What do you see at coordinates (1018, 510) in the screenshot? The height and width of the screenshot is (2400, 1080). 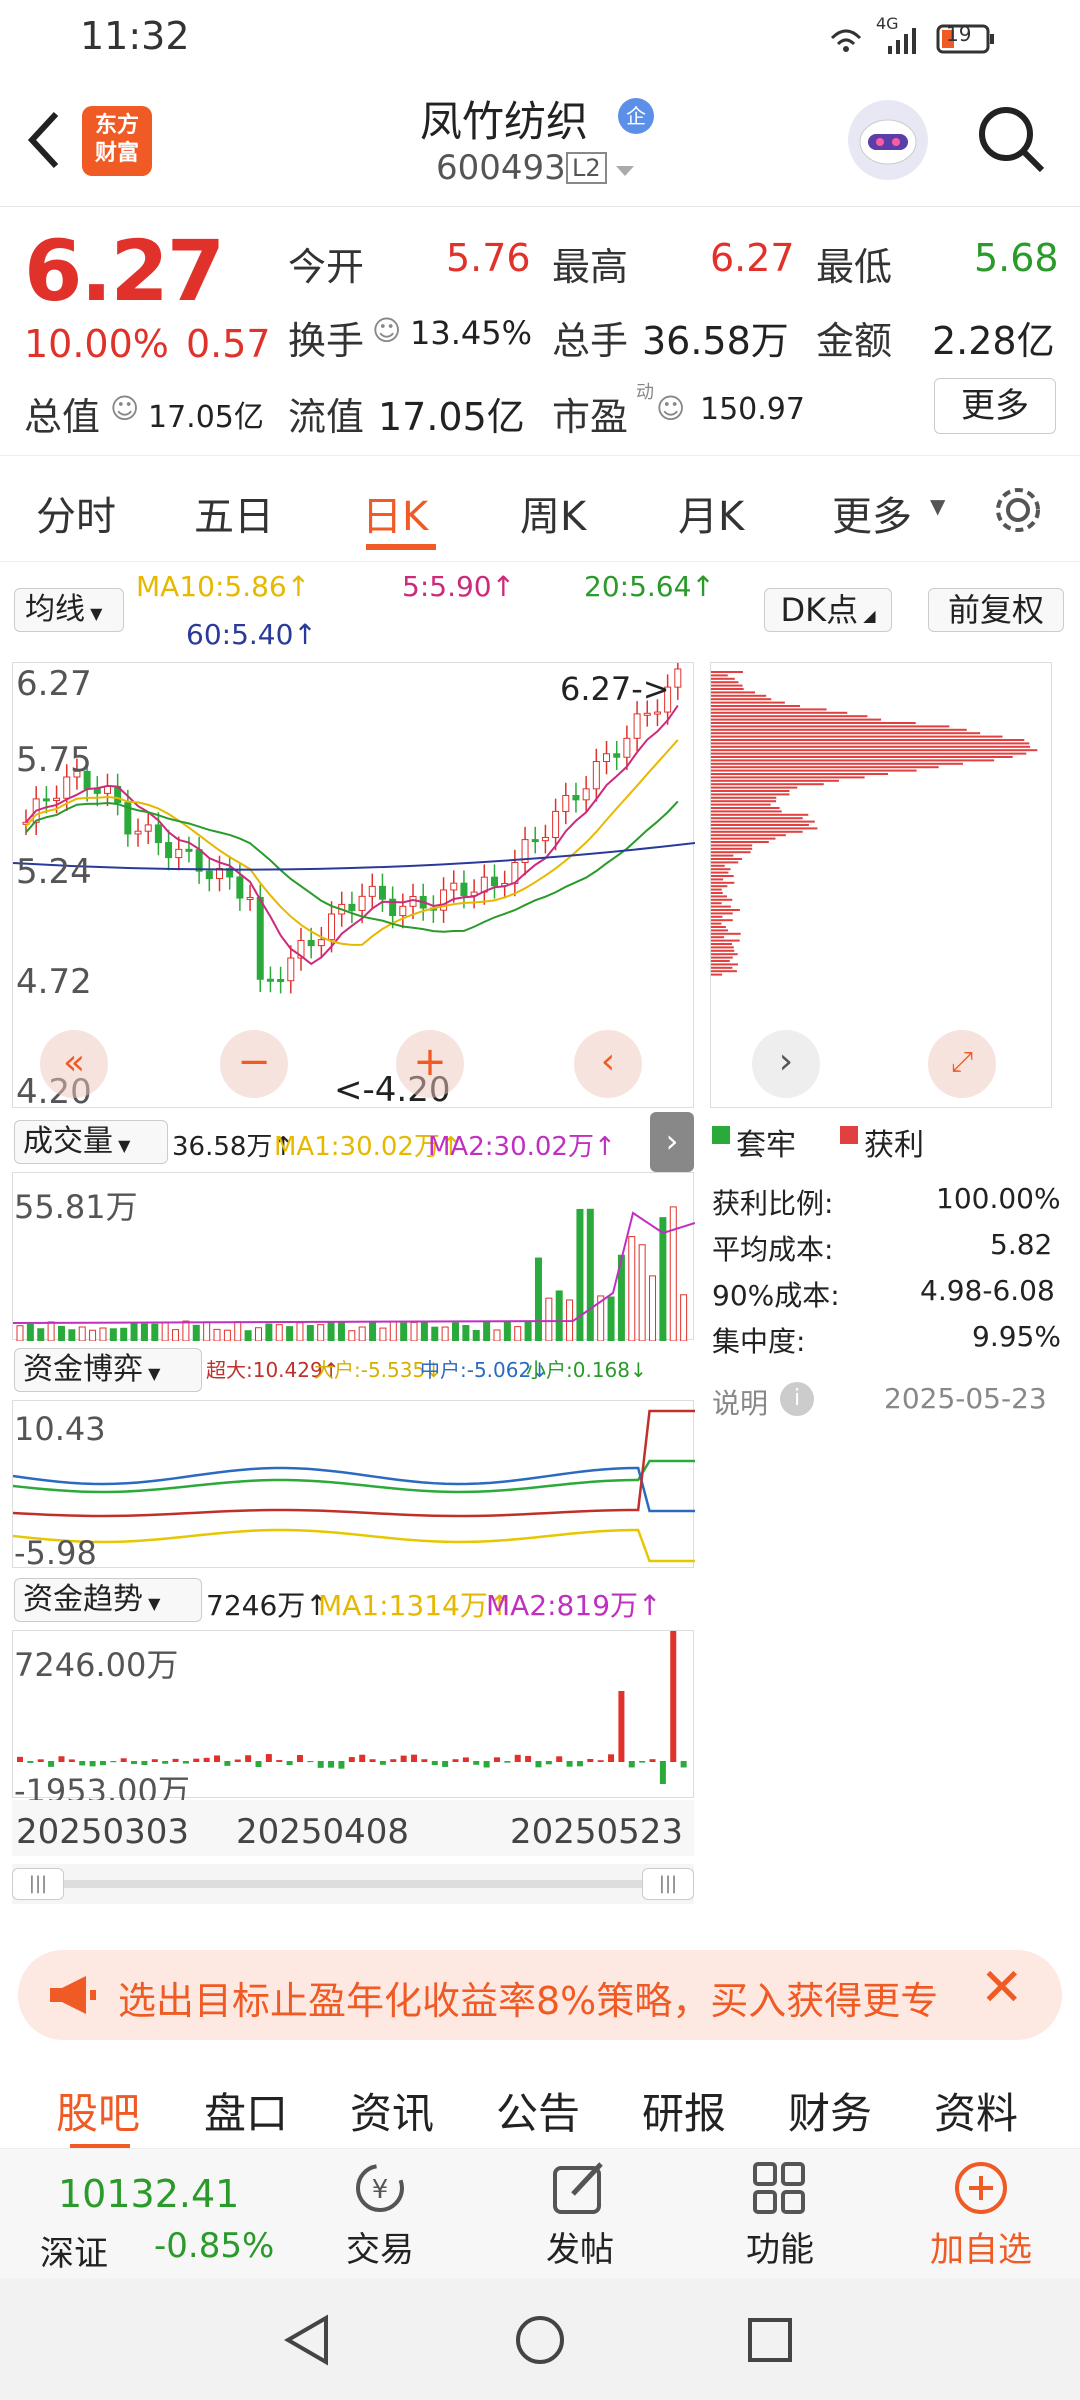 I see `gear-icon` at bounding box center [1018, 510].